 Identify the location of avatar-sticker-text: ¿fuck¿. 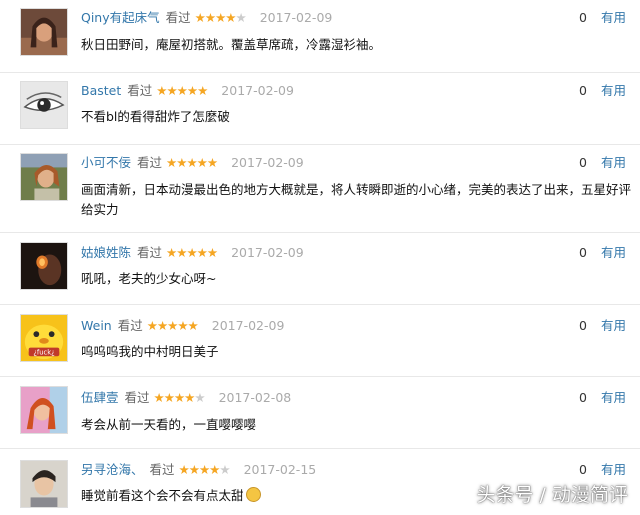
(44, 352).